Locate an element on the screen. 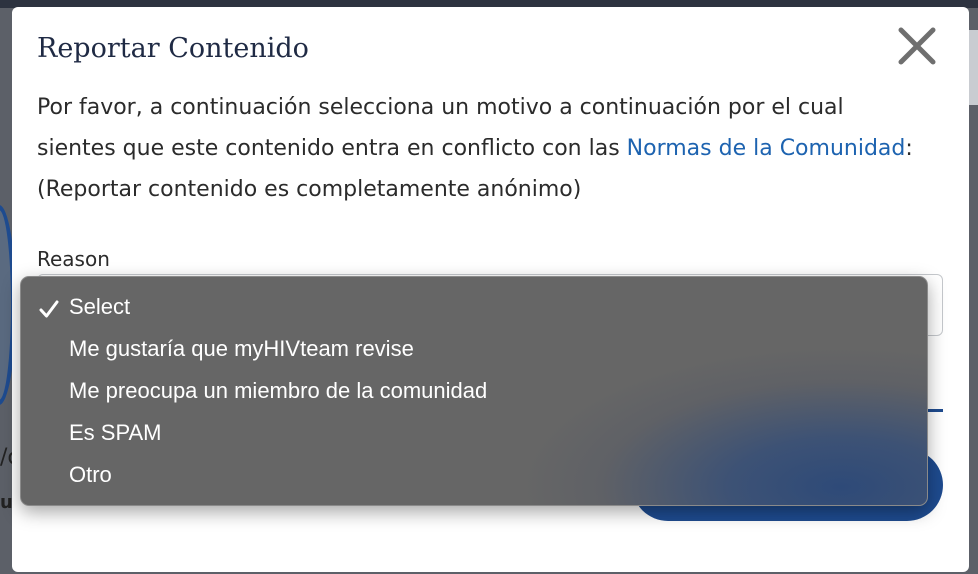 This screenshot has height=574, width=978. dropdown-option-other: Otro is located at coordinates (90, 475).